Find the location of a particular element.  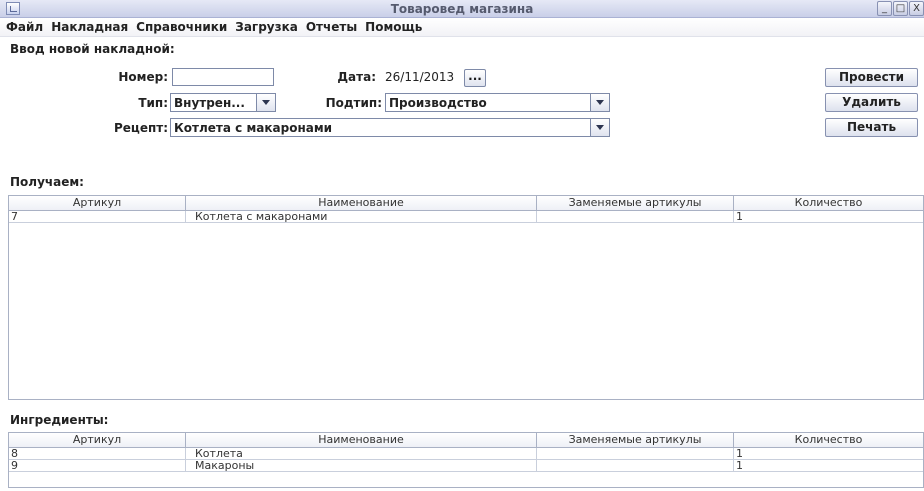

number-input is located at coordinates (223, 77).